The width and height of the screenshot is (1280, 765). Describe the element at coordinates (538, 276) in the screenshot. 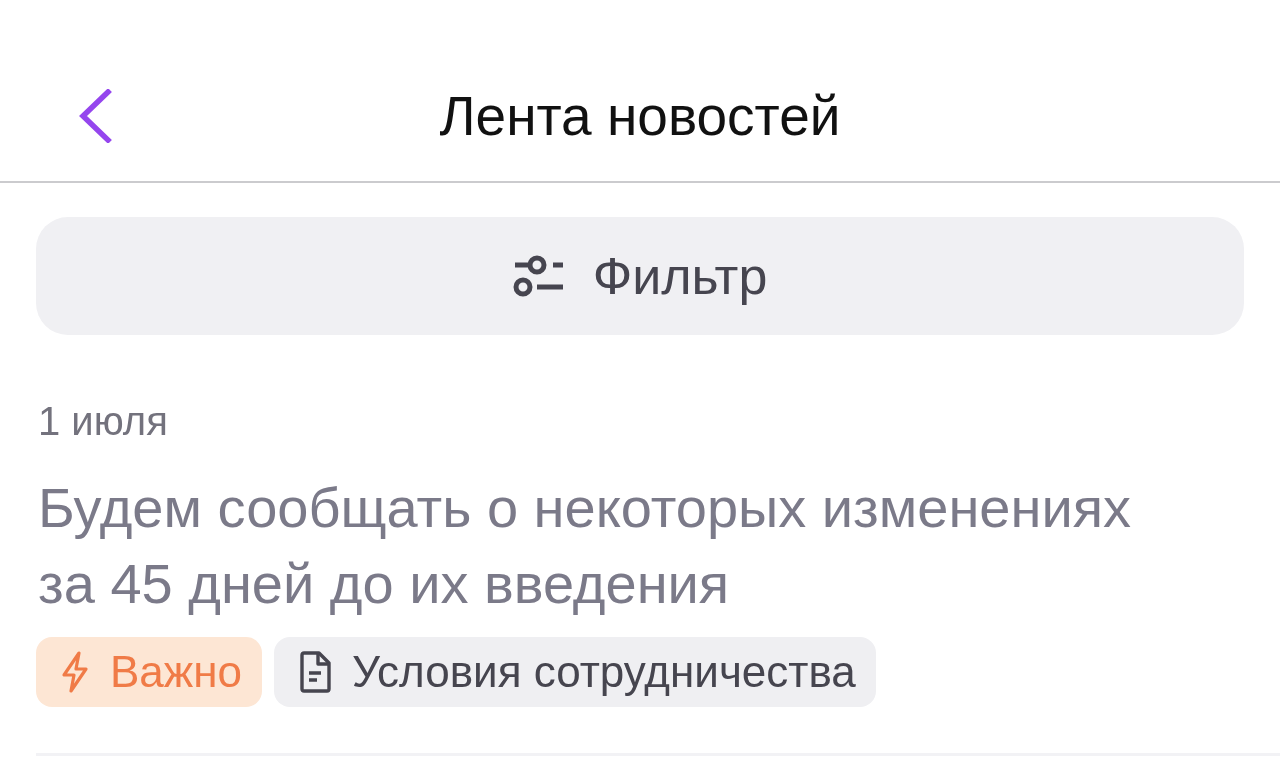

I see `sliders-icon` at that location.